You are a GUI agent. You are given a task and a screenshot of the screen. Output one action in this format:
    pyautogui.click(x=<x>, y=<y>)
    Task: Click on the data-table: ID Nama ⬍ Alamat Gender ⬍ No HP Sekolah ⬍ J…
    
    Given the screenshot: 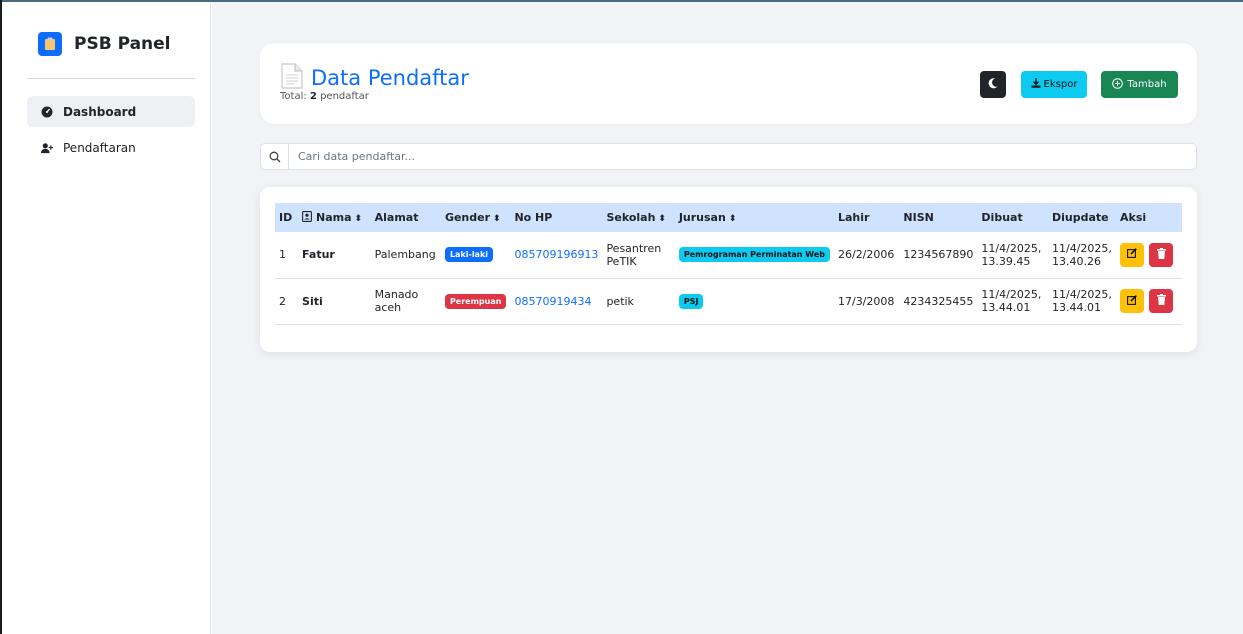 What is the action you would take?
    pyautogui.click(x=728, y=264)
    